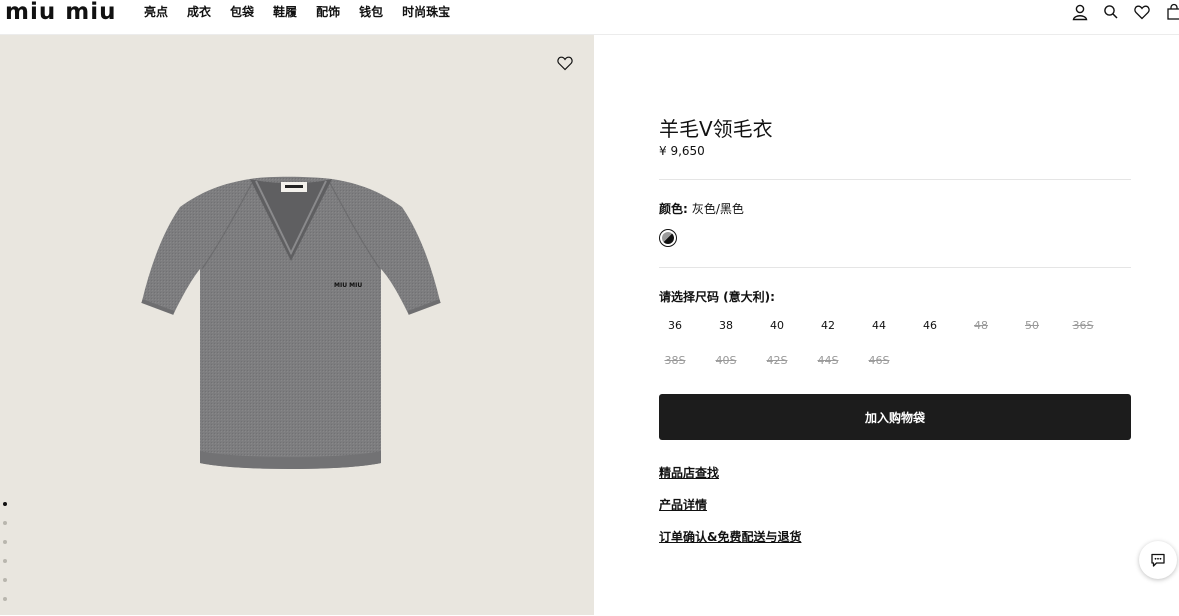  I want to click on product-details-link: 产品详情, so click(683, 504).